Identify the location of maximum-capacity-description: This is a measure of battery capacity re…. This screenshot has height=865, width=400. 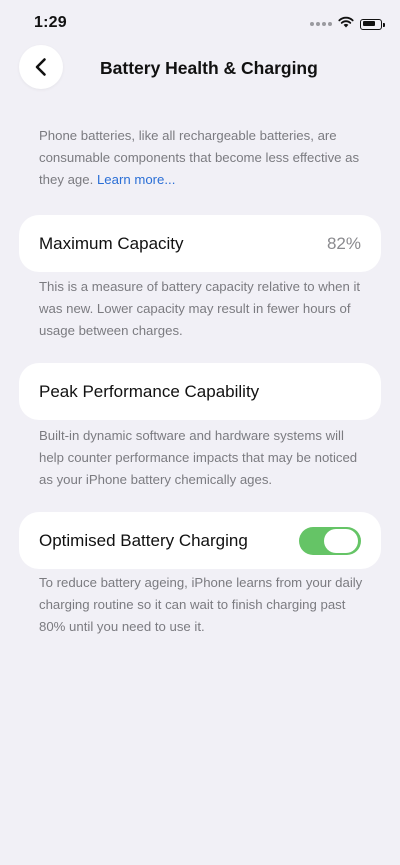
(200, 308).